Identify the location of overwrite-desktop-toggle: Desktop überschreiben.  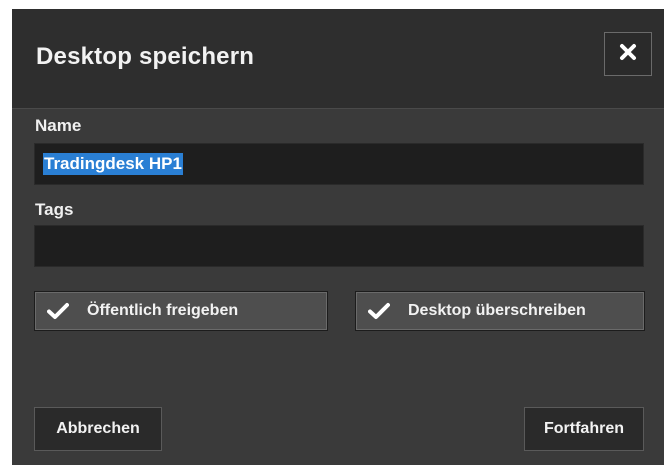
(500, 311).